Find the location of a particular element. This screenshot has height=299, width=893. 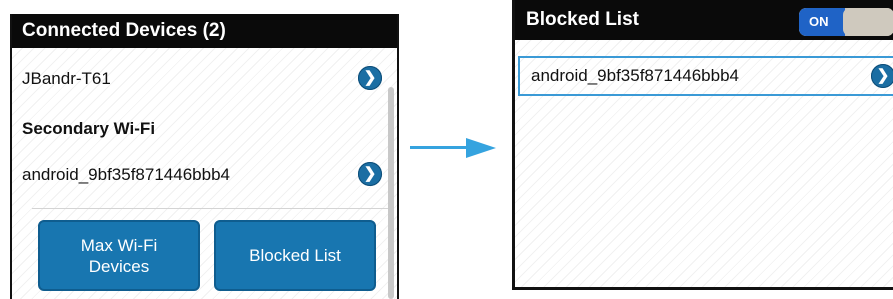

blocked-device-row: android_9bf35f871446bbb4 ❯ is located at coordinates (705, 76).